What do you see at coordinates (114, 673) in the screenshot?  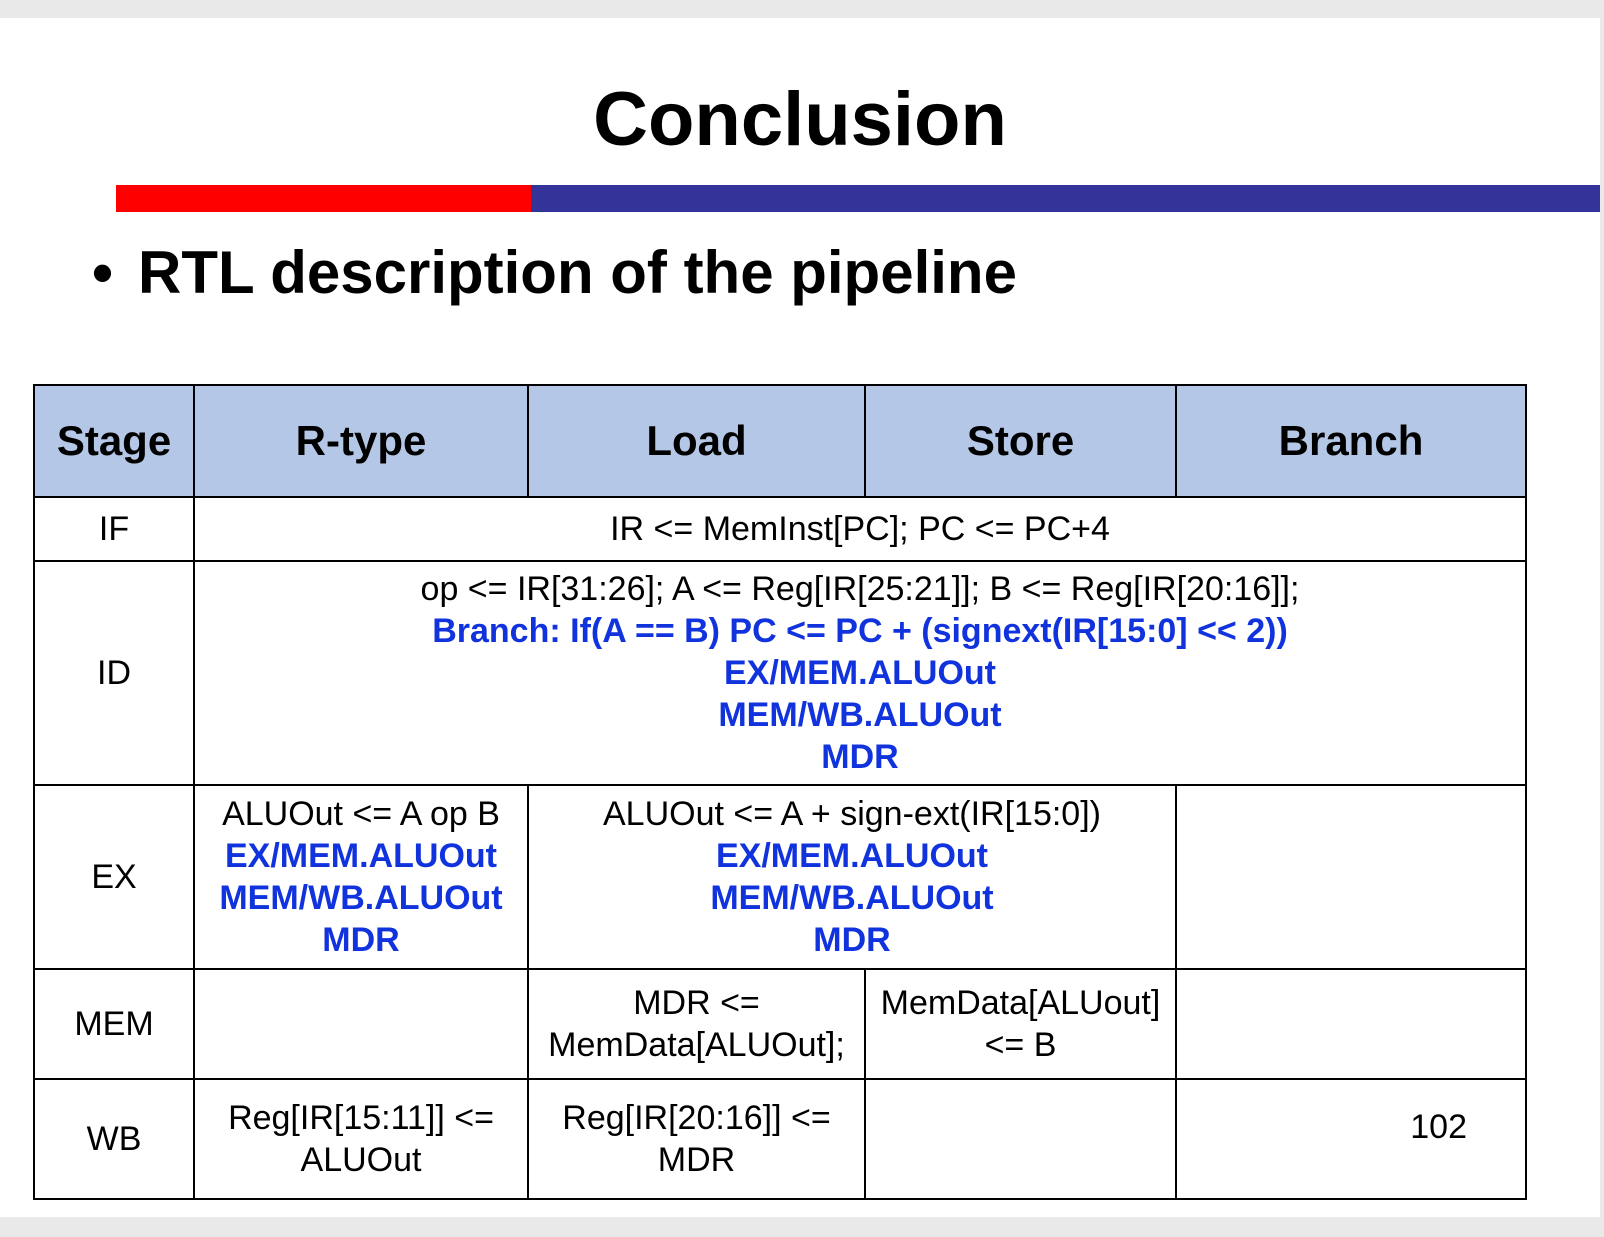 I see `stage-id: ID` at bounding box center [114, 673].